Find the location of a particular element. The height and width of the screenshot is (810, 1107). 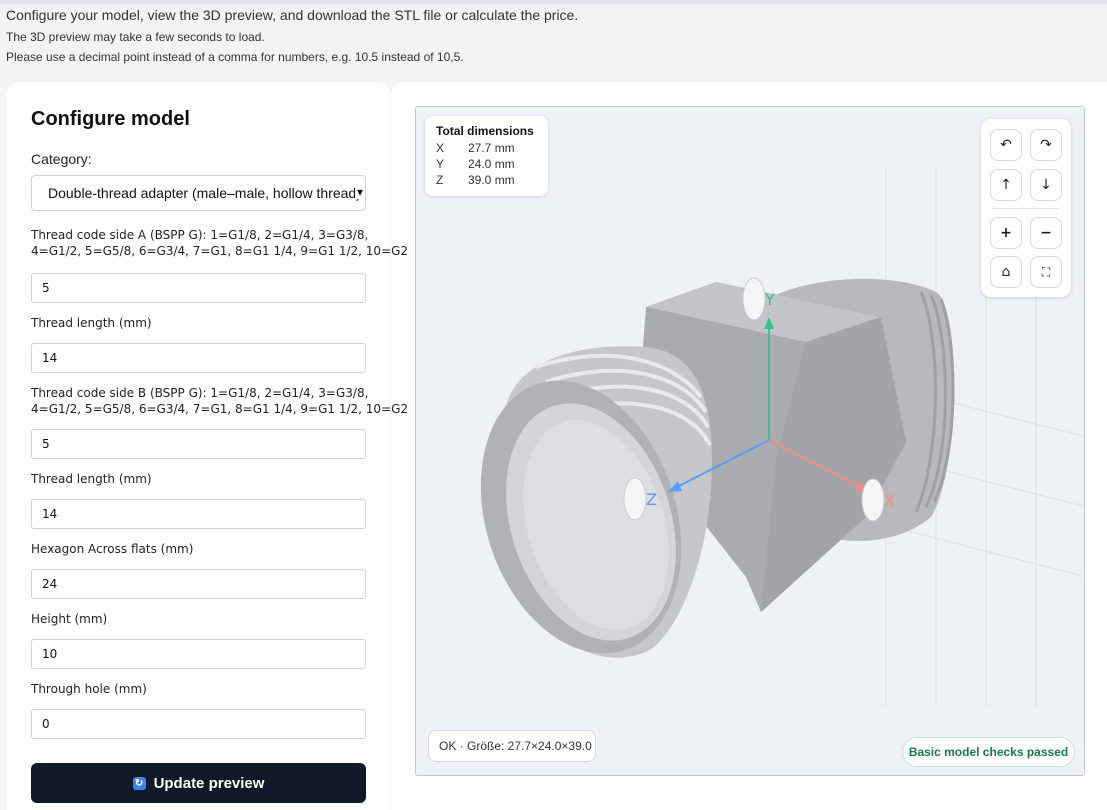

z-axis-handle is located at coordinates (635, 499).